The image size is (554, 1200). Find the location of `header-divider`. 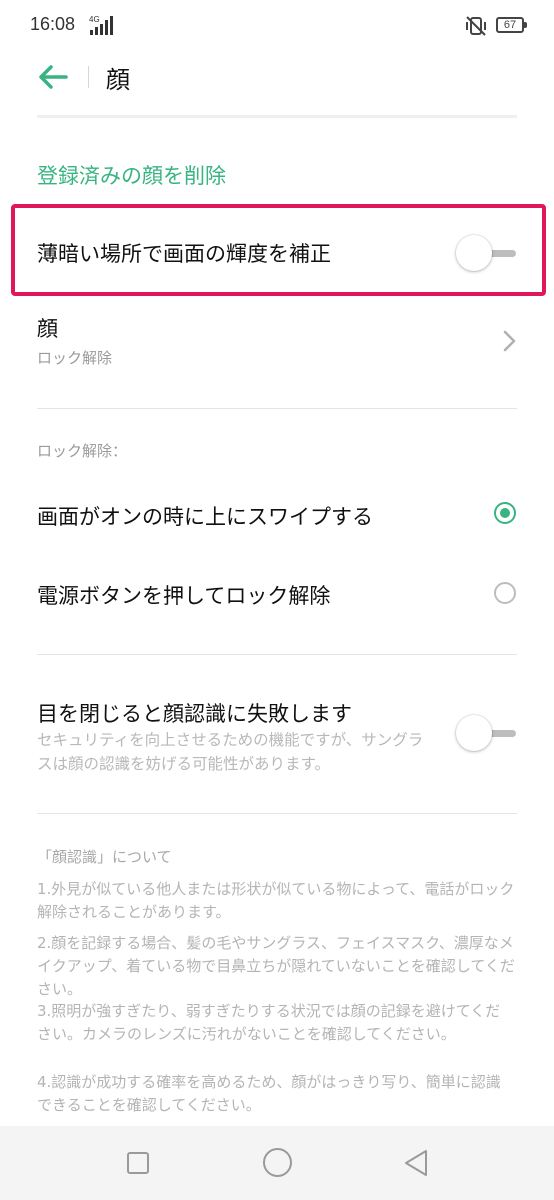

header-divider is located at coordinates (88, 77).